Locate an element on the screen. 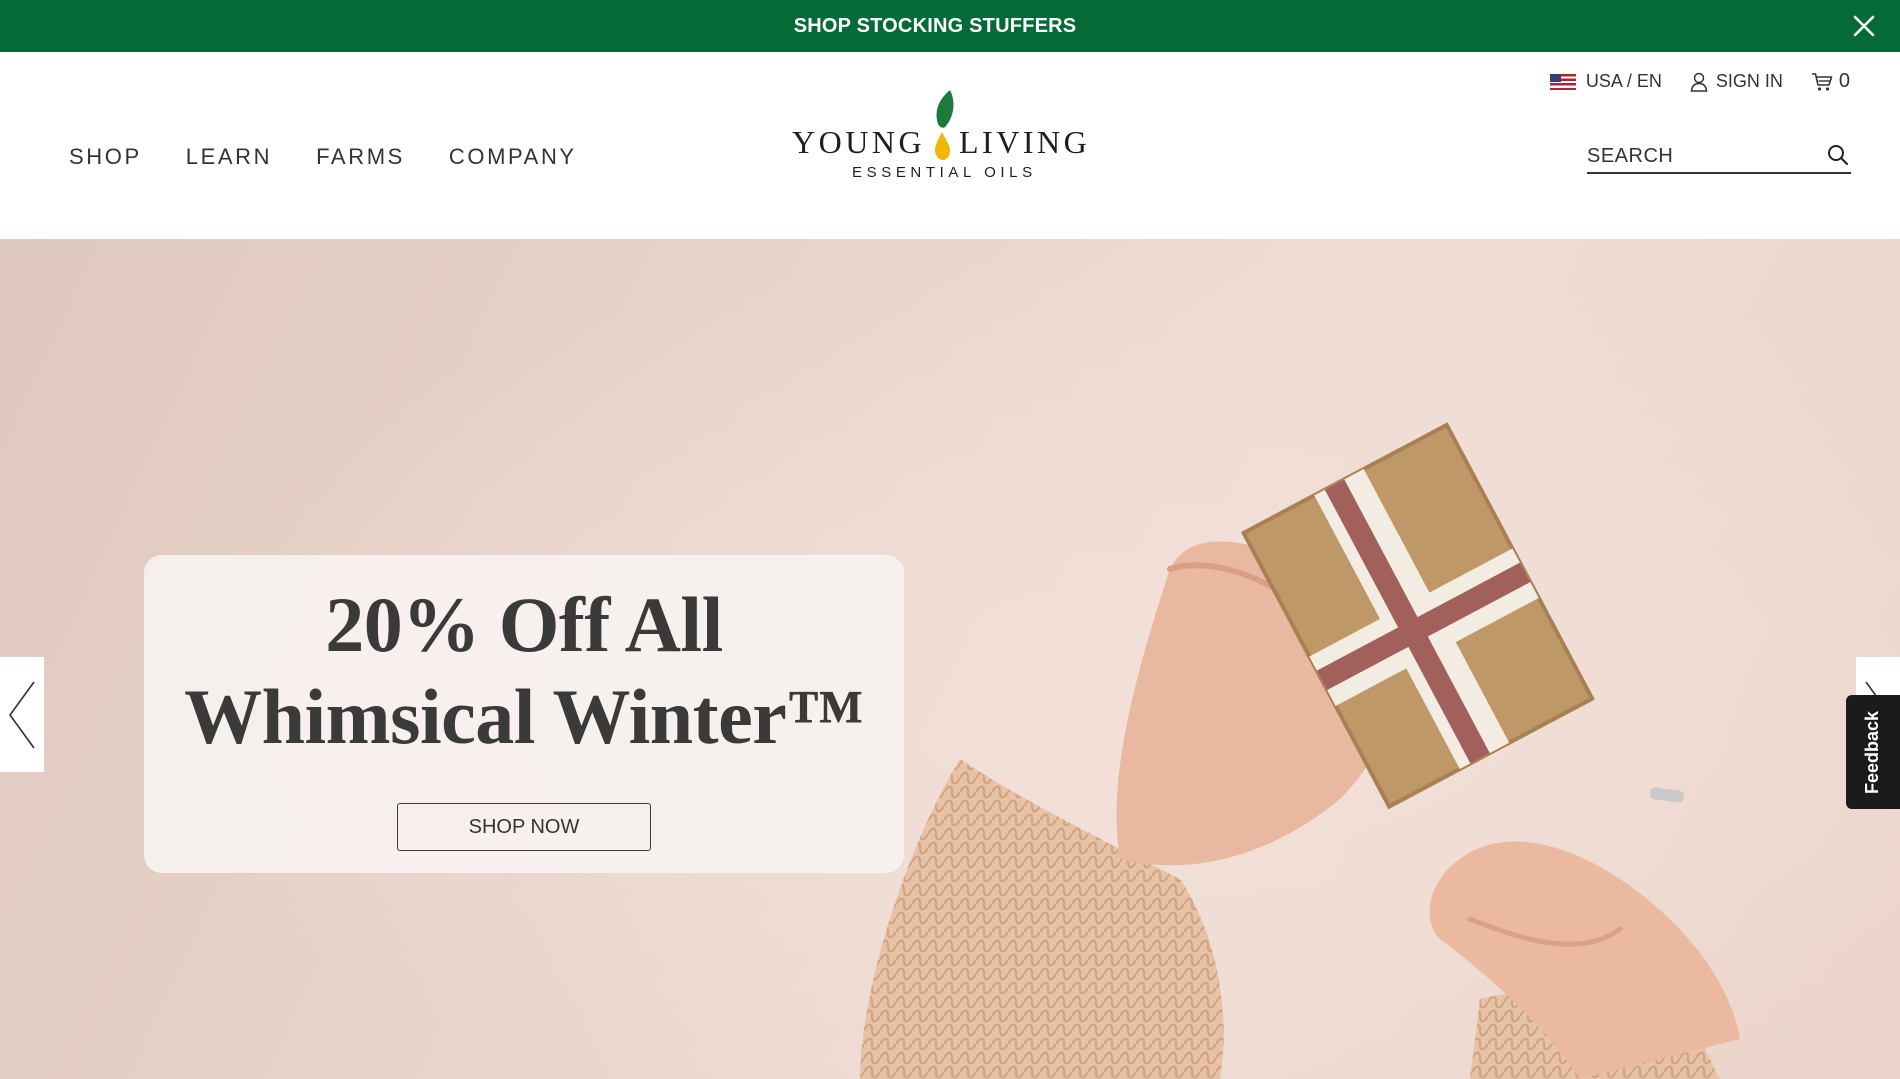 The image size is (1900, 1079). close-icon is located at coordinates (1864, 26).